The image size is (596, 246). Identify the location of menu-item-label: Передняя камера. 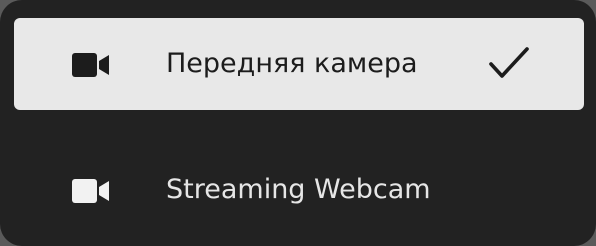
(292, 63).